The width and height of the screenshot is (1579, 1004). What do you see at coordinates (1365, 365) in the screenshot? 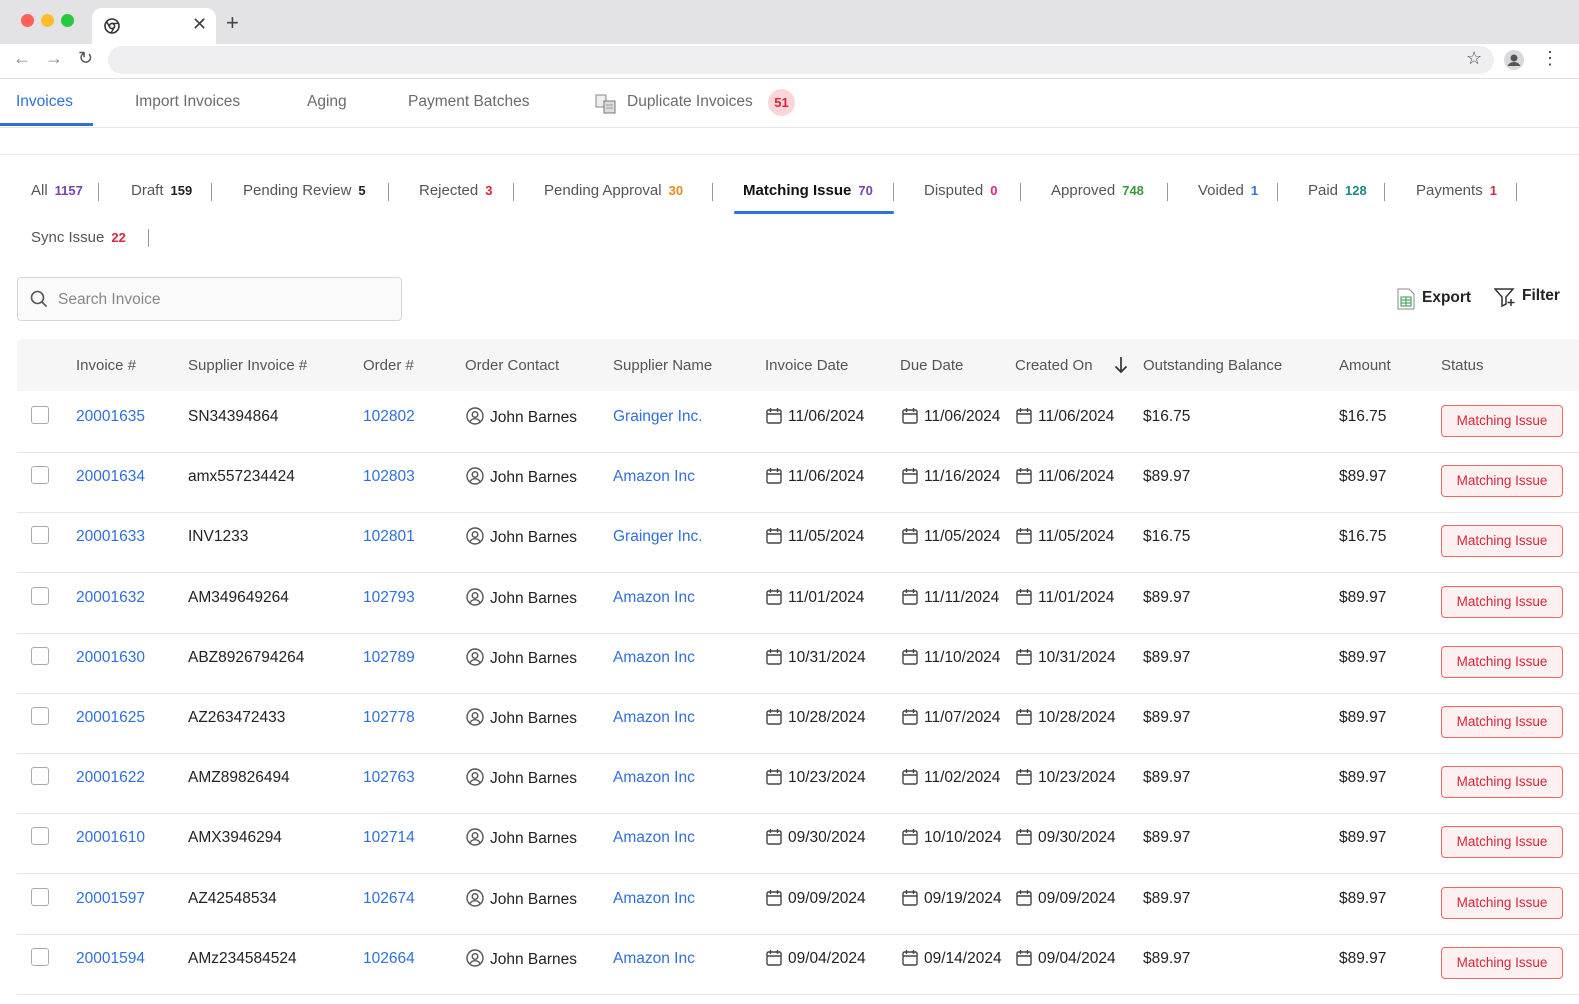
I see `col-amount: Amount` at bounding box center [1365, 365].